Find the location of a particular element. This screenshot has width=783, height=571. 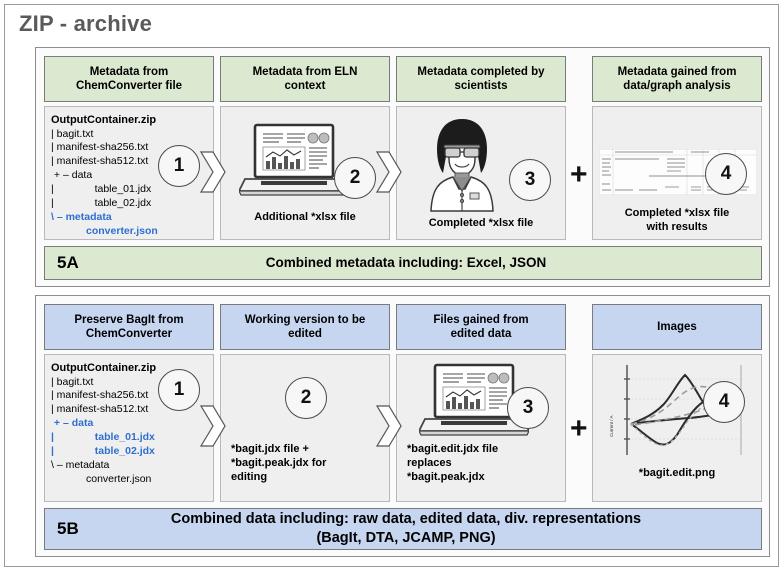

header-label: Images is located at coordinates (677, 326).